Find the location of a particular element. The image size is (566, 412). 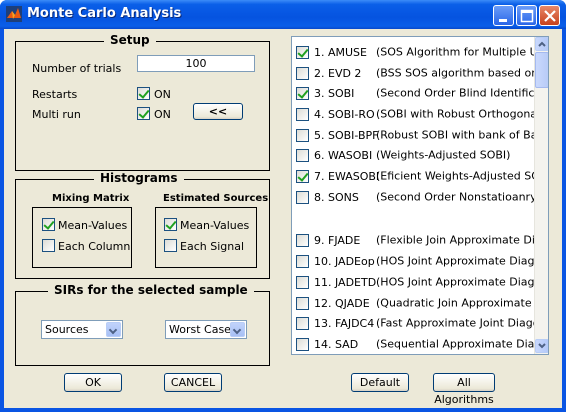

trials-input: 100 is located at coordinates (196, 63).